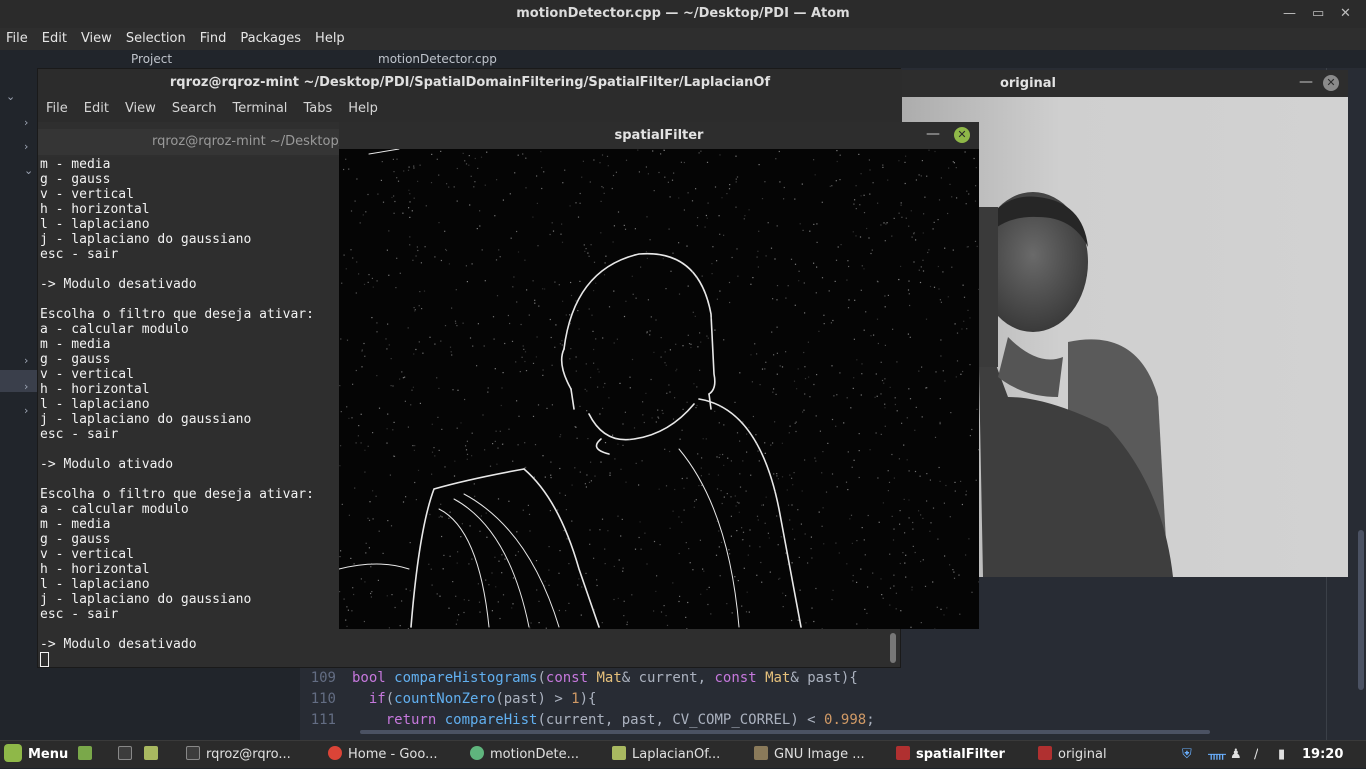  Describe the element at coordinates (1281, 755) in the screenshot. I see `battery-icon: ▮` at that location.